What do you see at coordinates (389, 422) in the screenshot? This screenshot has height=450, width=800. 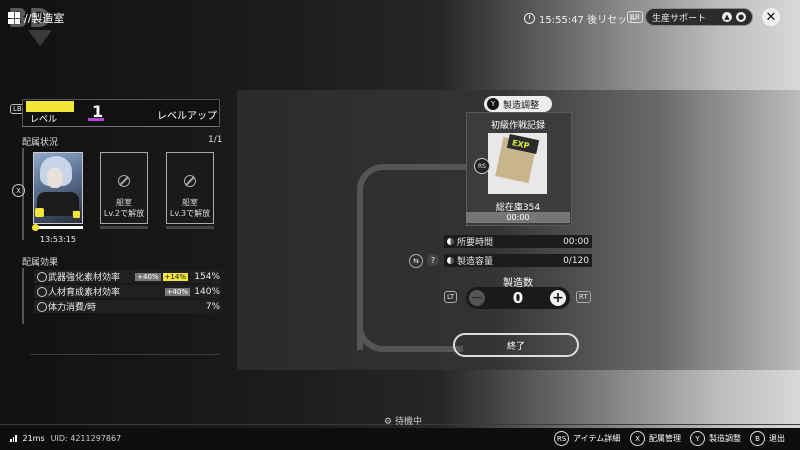 I see `waiting-icon: ⚙` at bounding box center [389, 422].